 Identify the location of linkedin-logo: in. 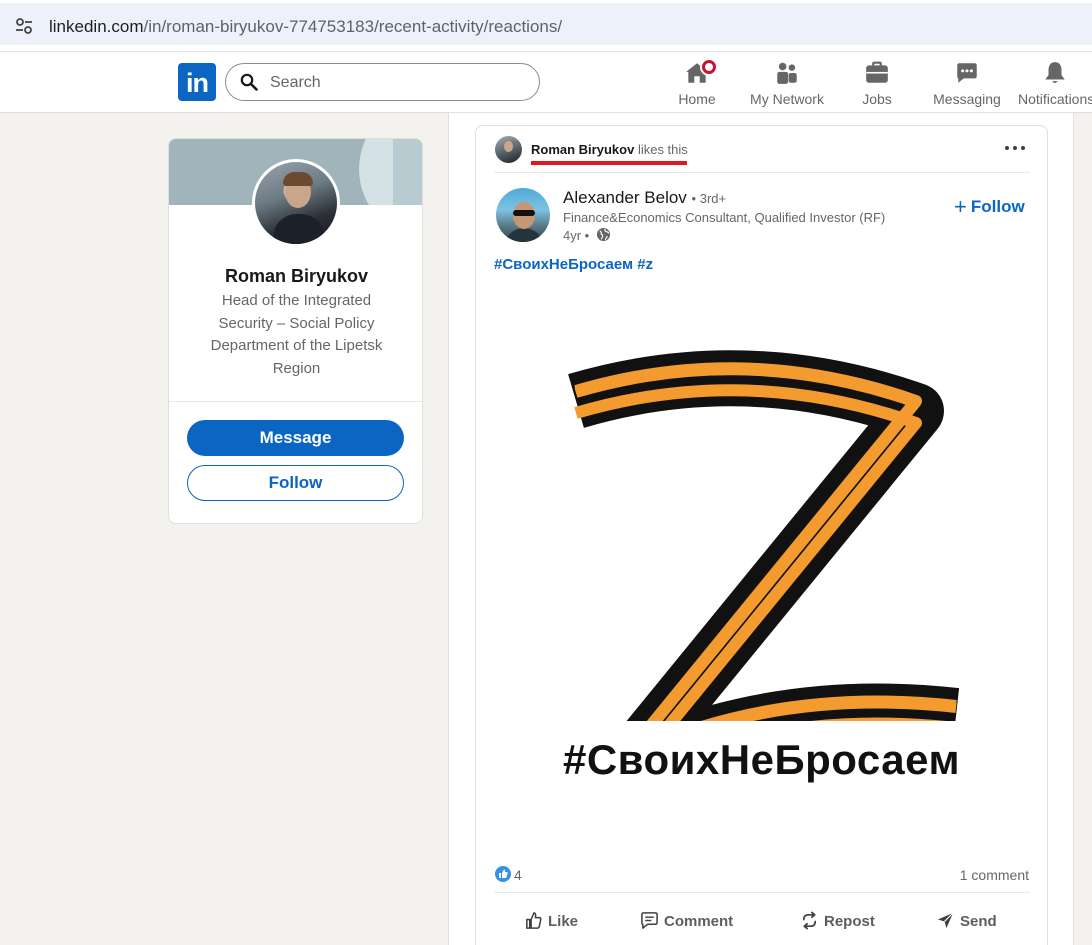
(197, 82).